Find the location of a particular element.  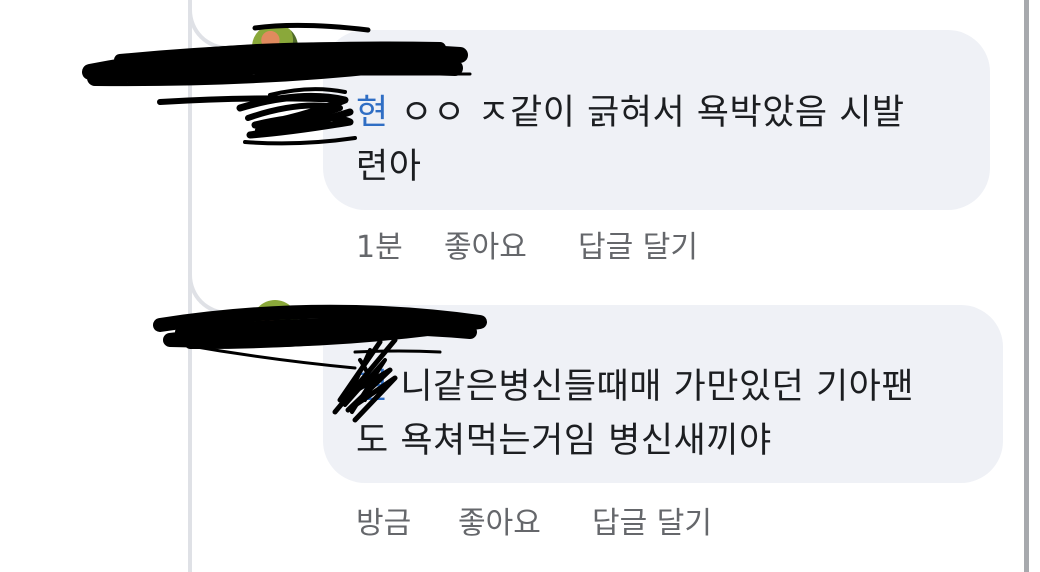

timestamp: 방금 is located at coordinates (407, 520).